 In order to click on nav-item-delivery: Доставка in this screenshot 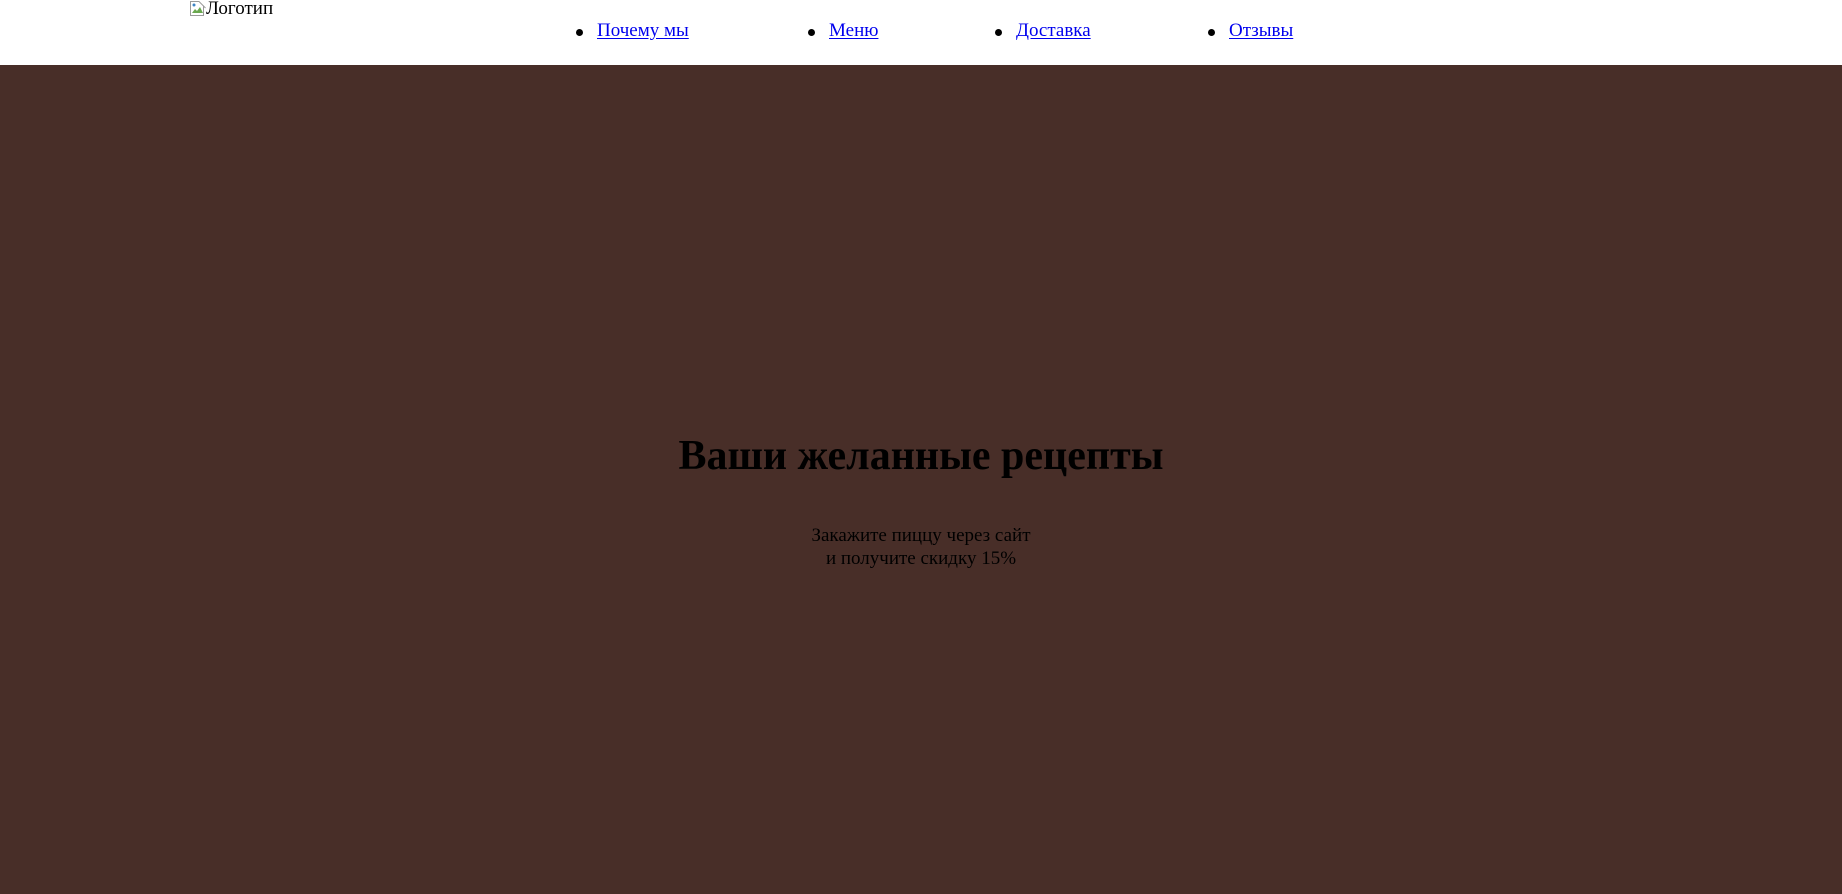, I will do `click(1043, 31)`.